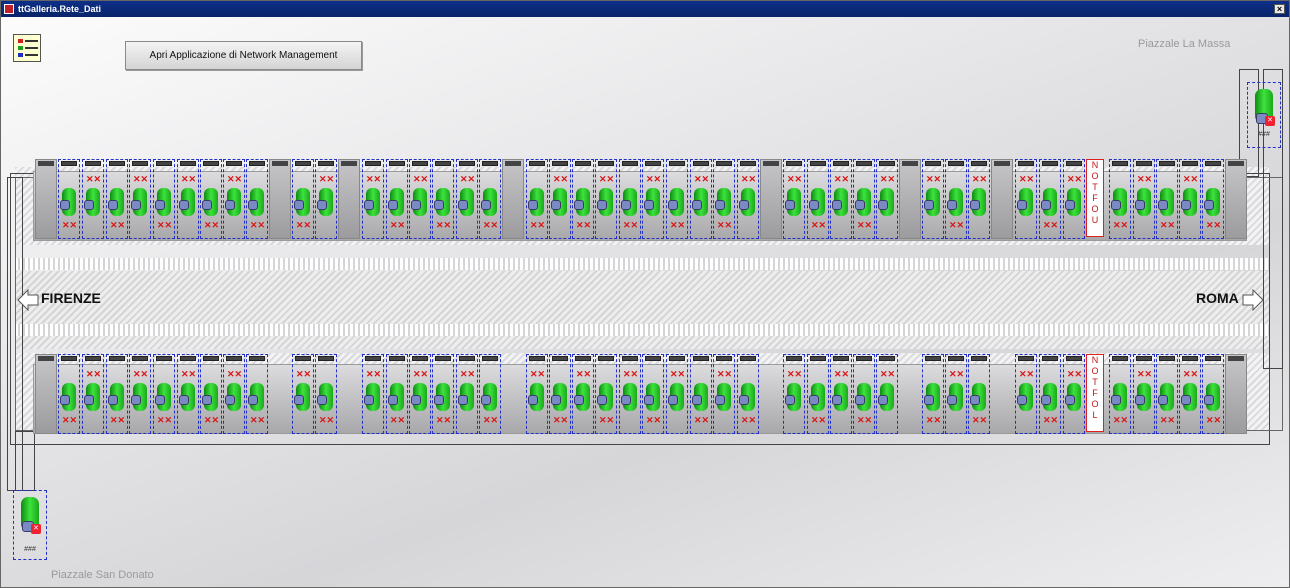 This screenshot has width=1290, height=588. I want to click on notfo-panel-bottom: N O T F O L, so click(1095, 393).